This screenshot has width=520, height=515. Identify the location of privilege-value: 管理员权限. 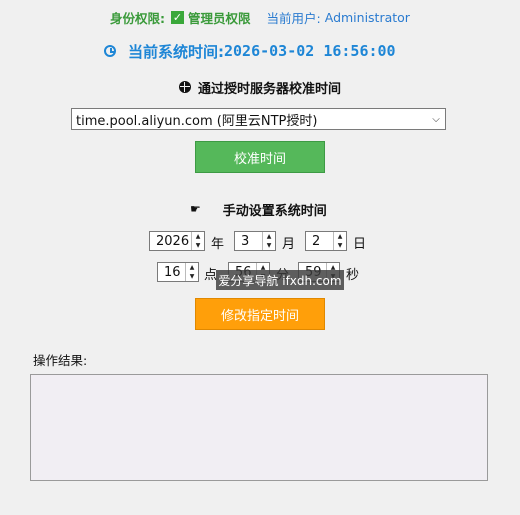
(219, 18).